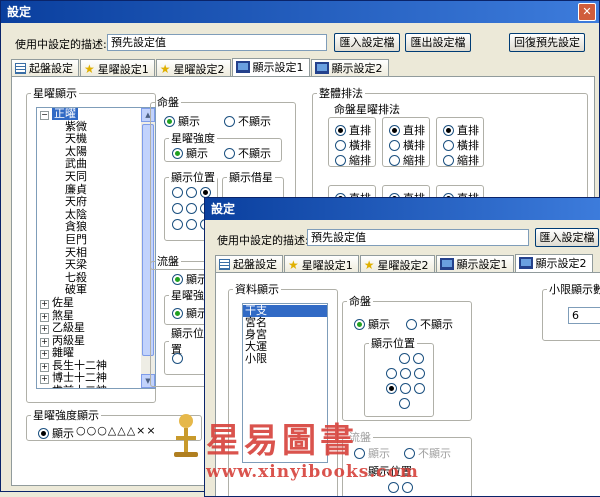 The width and height of the screenshot is (600, 497). Describe the element at coordinates (300, 12) in the screenshot. I see `window-titlebar: 設定 ✕` at that location.